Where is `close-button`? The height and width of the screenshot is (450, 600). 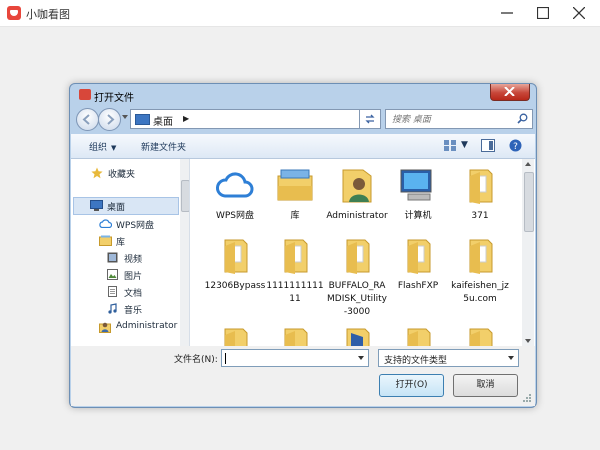
close-button is located at coordinates (579, 13).